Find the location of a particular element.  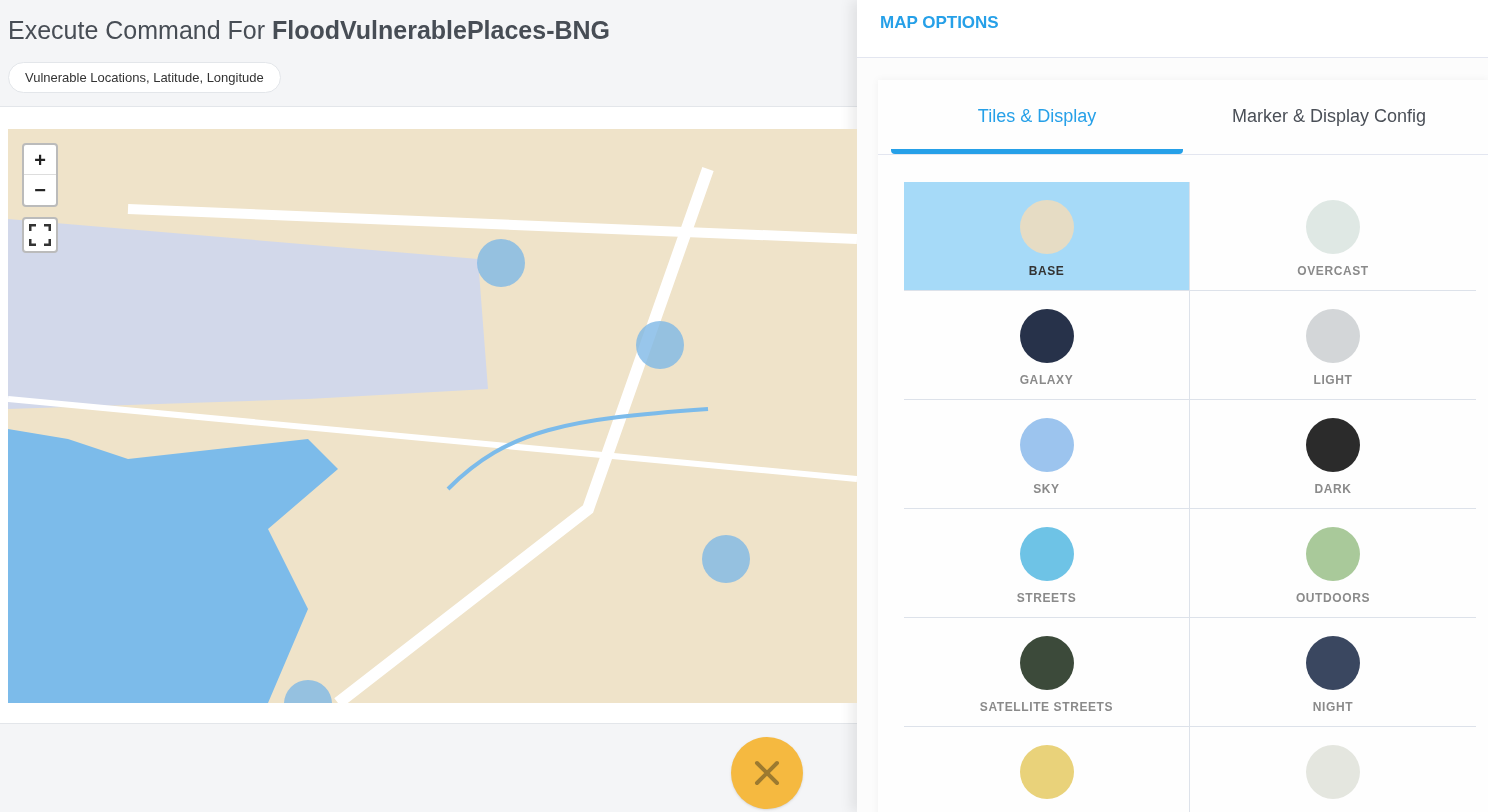

tile-option: OVERCAST is located at coordinates (1333, 236).